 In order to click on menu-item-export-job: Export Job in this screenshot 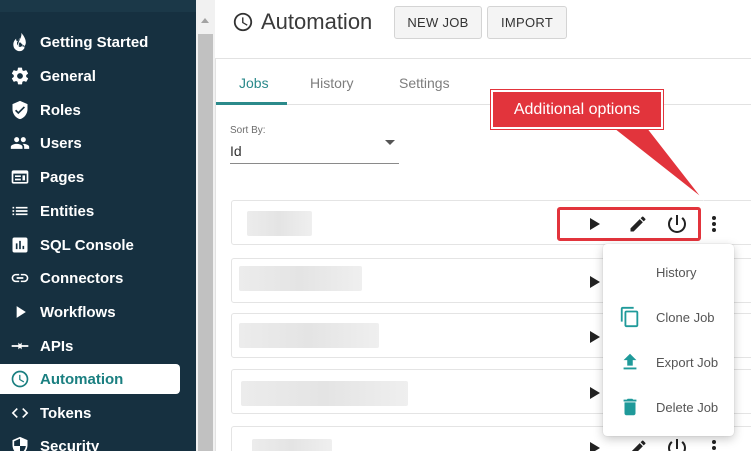, I will do `click(668, 362)`.